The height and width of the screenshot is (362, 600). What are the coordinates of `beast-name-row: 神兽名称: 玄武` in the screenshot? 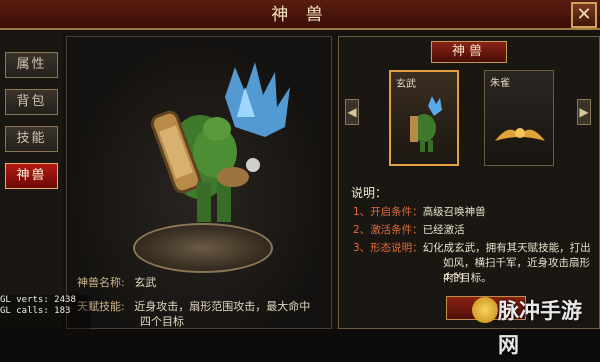 It's located at (116, 282).